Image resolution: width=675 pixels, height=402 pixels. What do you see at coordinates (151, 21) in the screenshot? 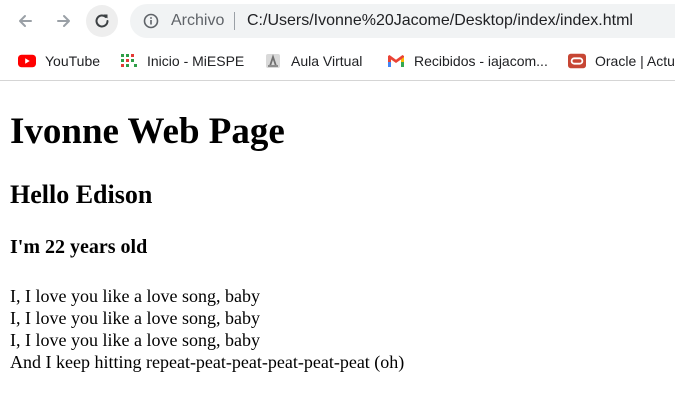
I see `info-icon` at bounding box center [151, 21].